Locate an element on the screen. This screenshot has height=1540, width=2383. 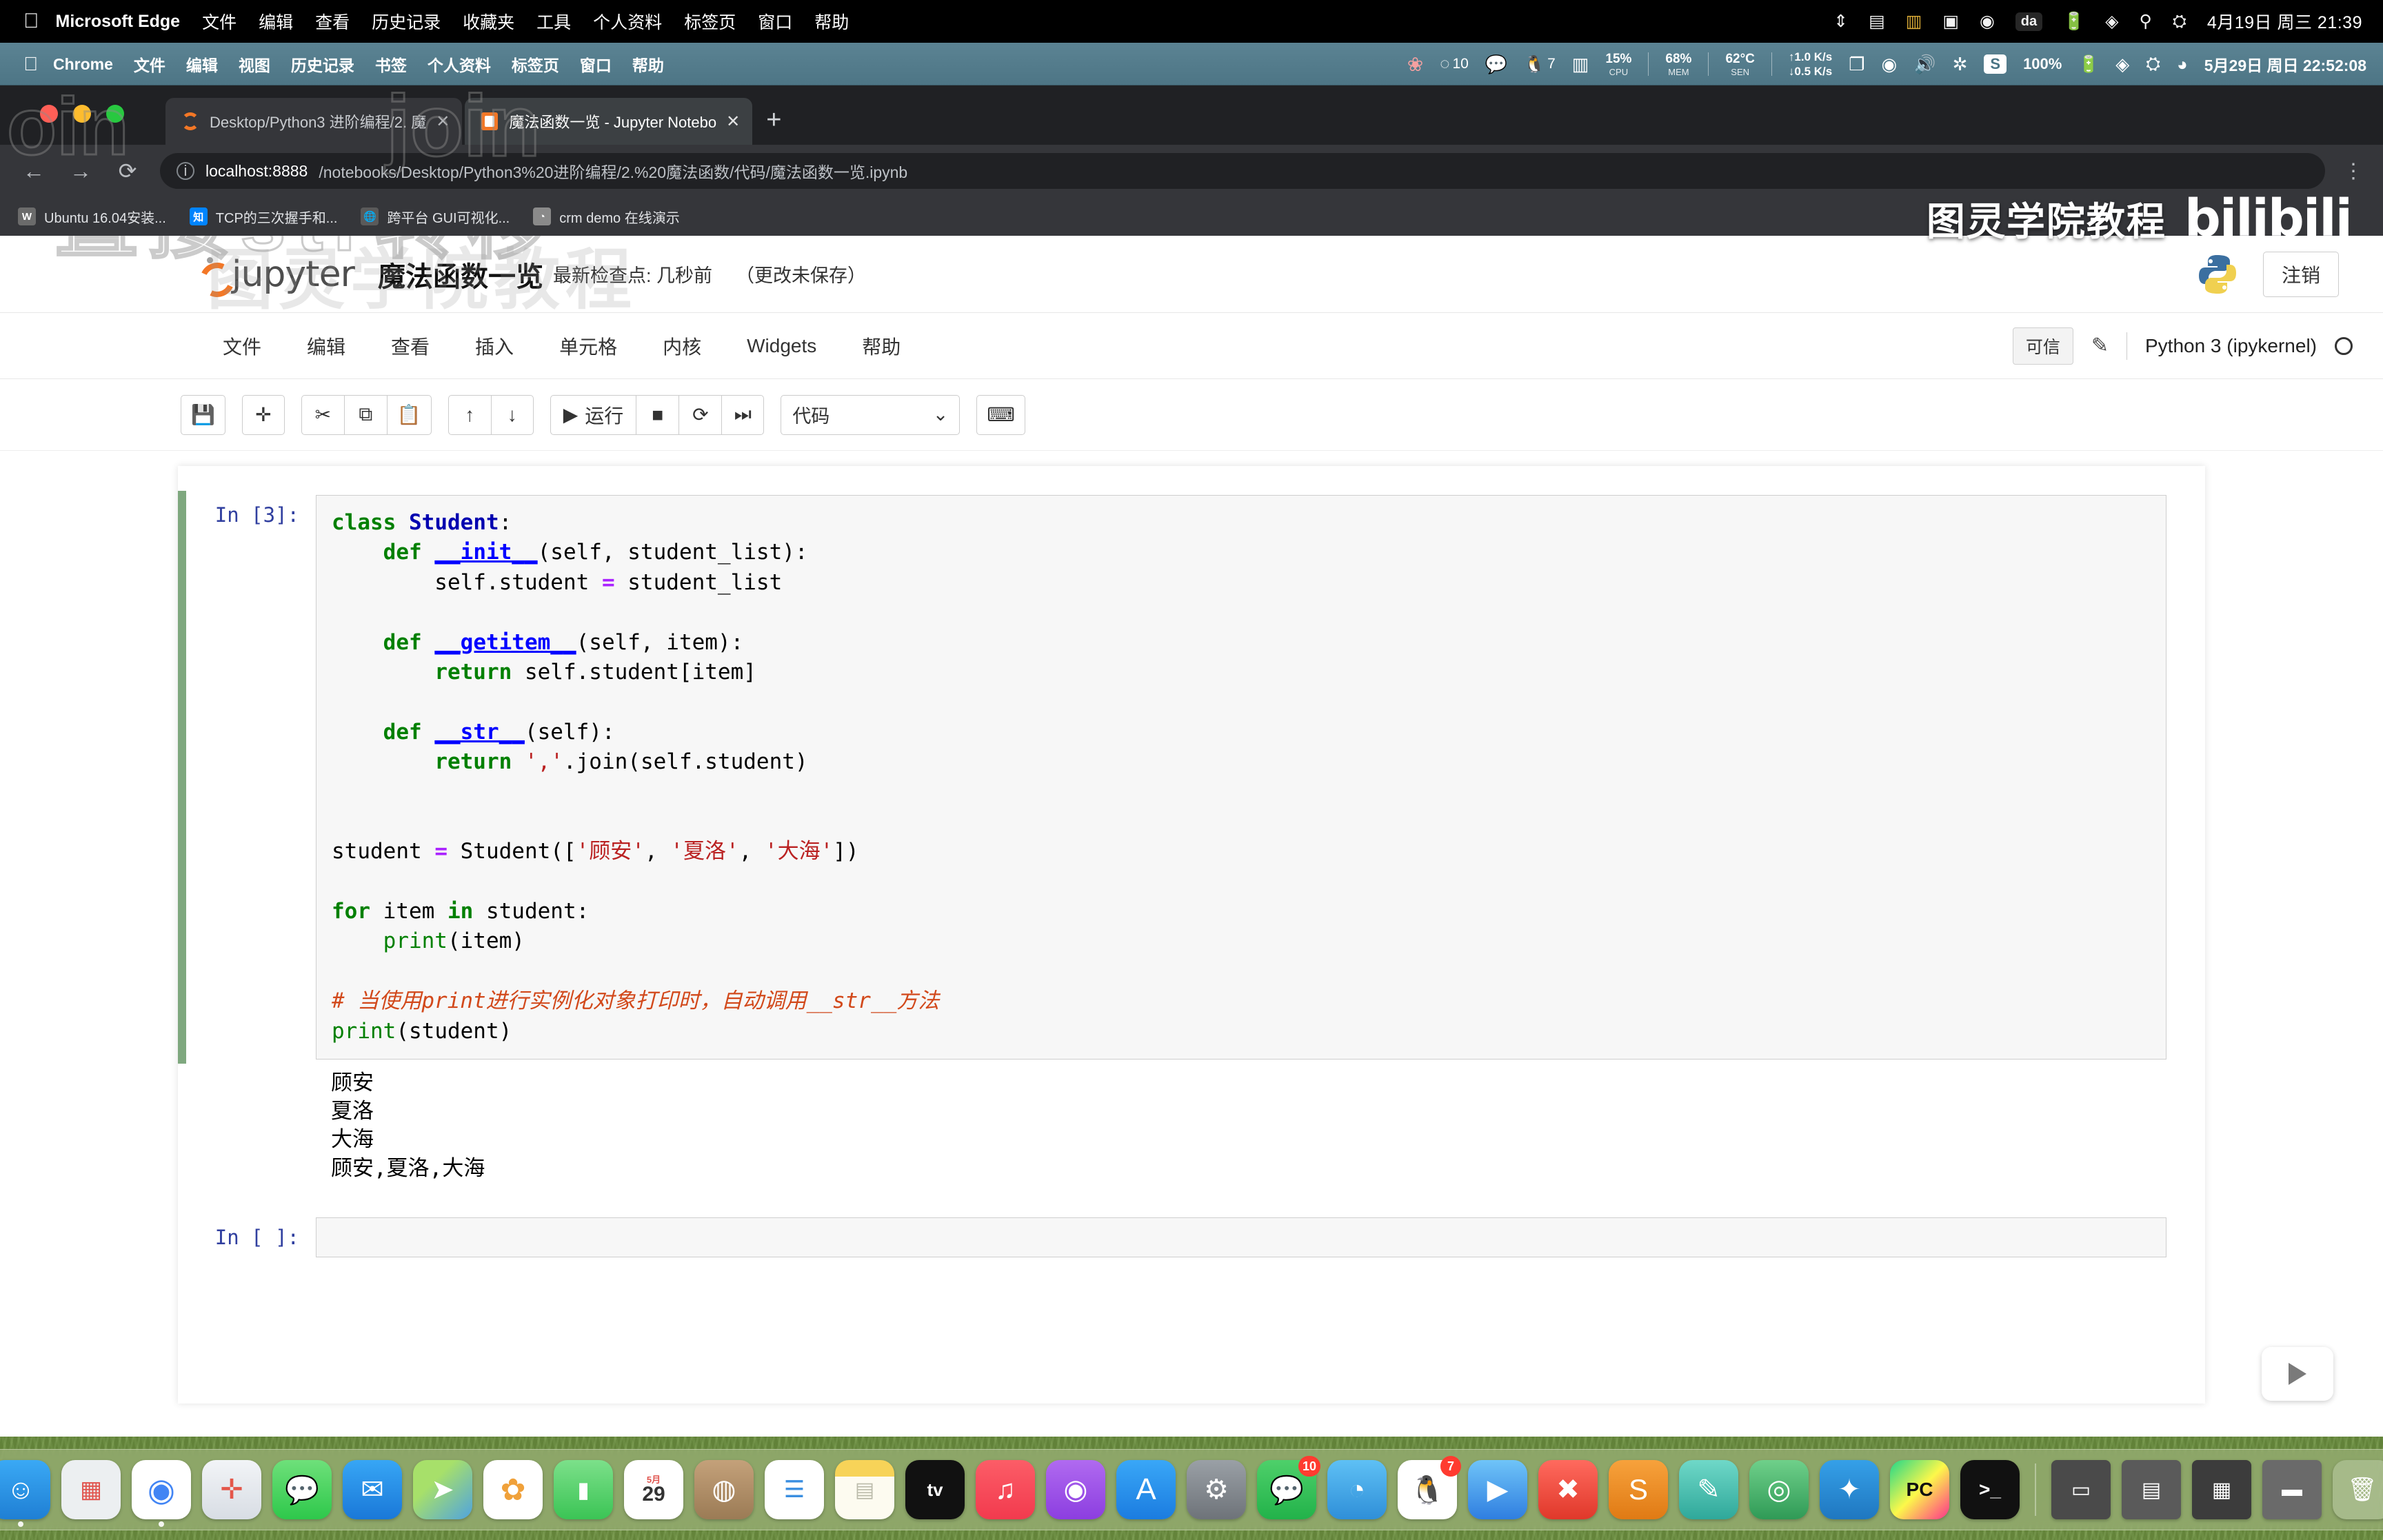
dock-item-mail: ✉ is located at coordinates (372, 1490).